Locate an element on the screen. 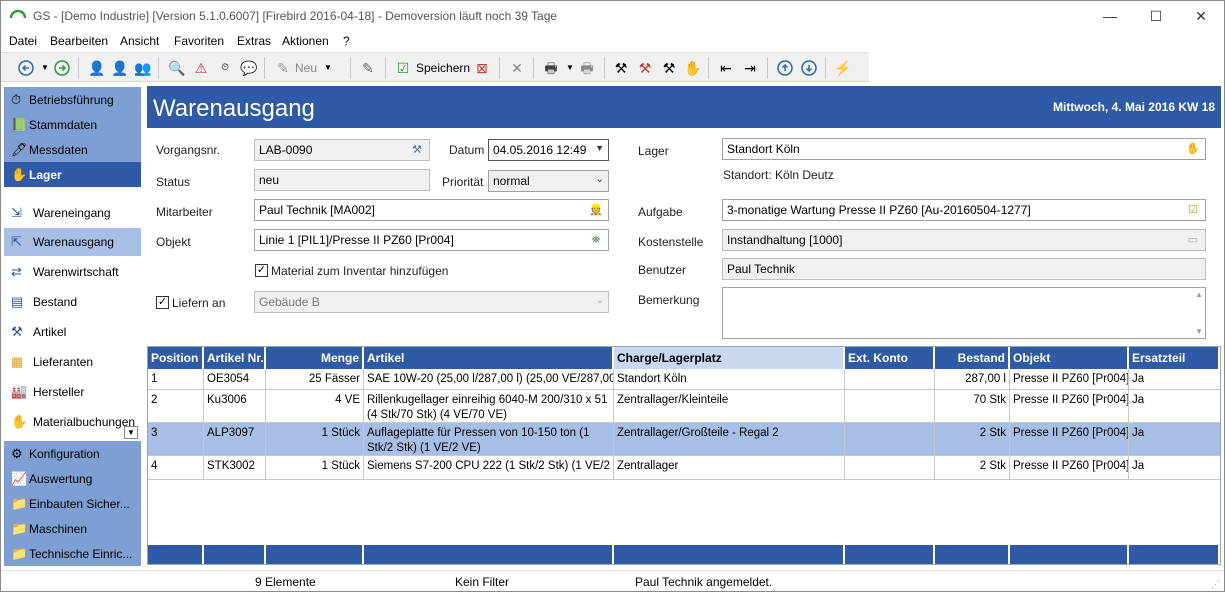  book-hand-icon: ✋ is located at coordinates (693, 68).